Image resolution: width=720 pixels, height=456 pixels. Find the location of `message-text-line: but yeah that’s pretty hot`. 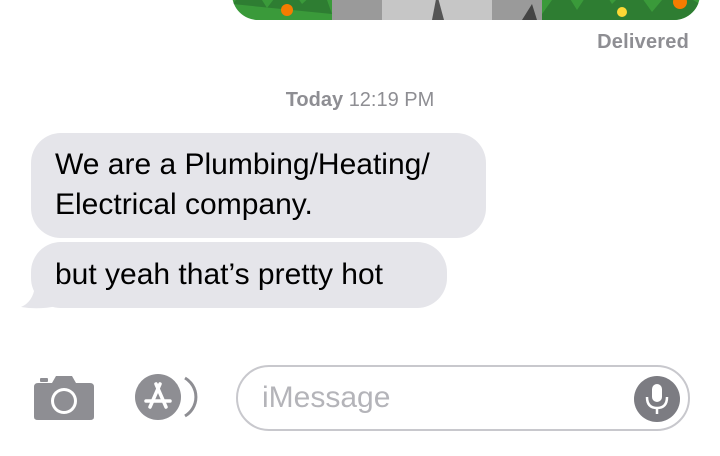

message-text-line: but yeah that’s pretty hot is located at coordinates (219, 274).